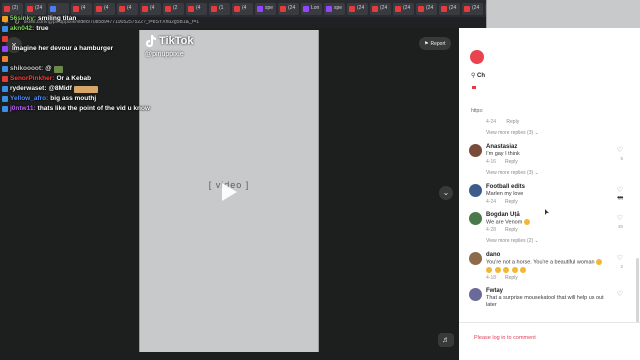 The width and height of the screenshot is (640, 360). What do you see at coordinates (435, 43) in the screenshot?
I see `report-button: ⚑ Report` at bounding box center [435, 43].